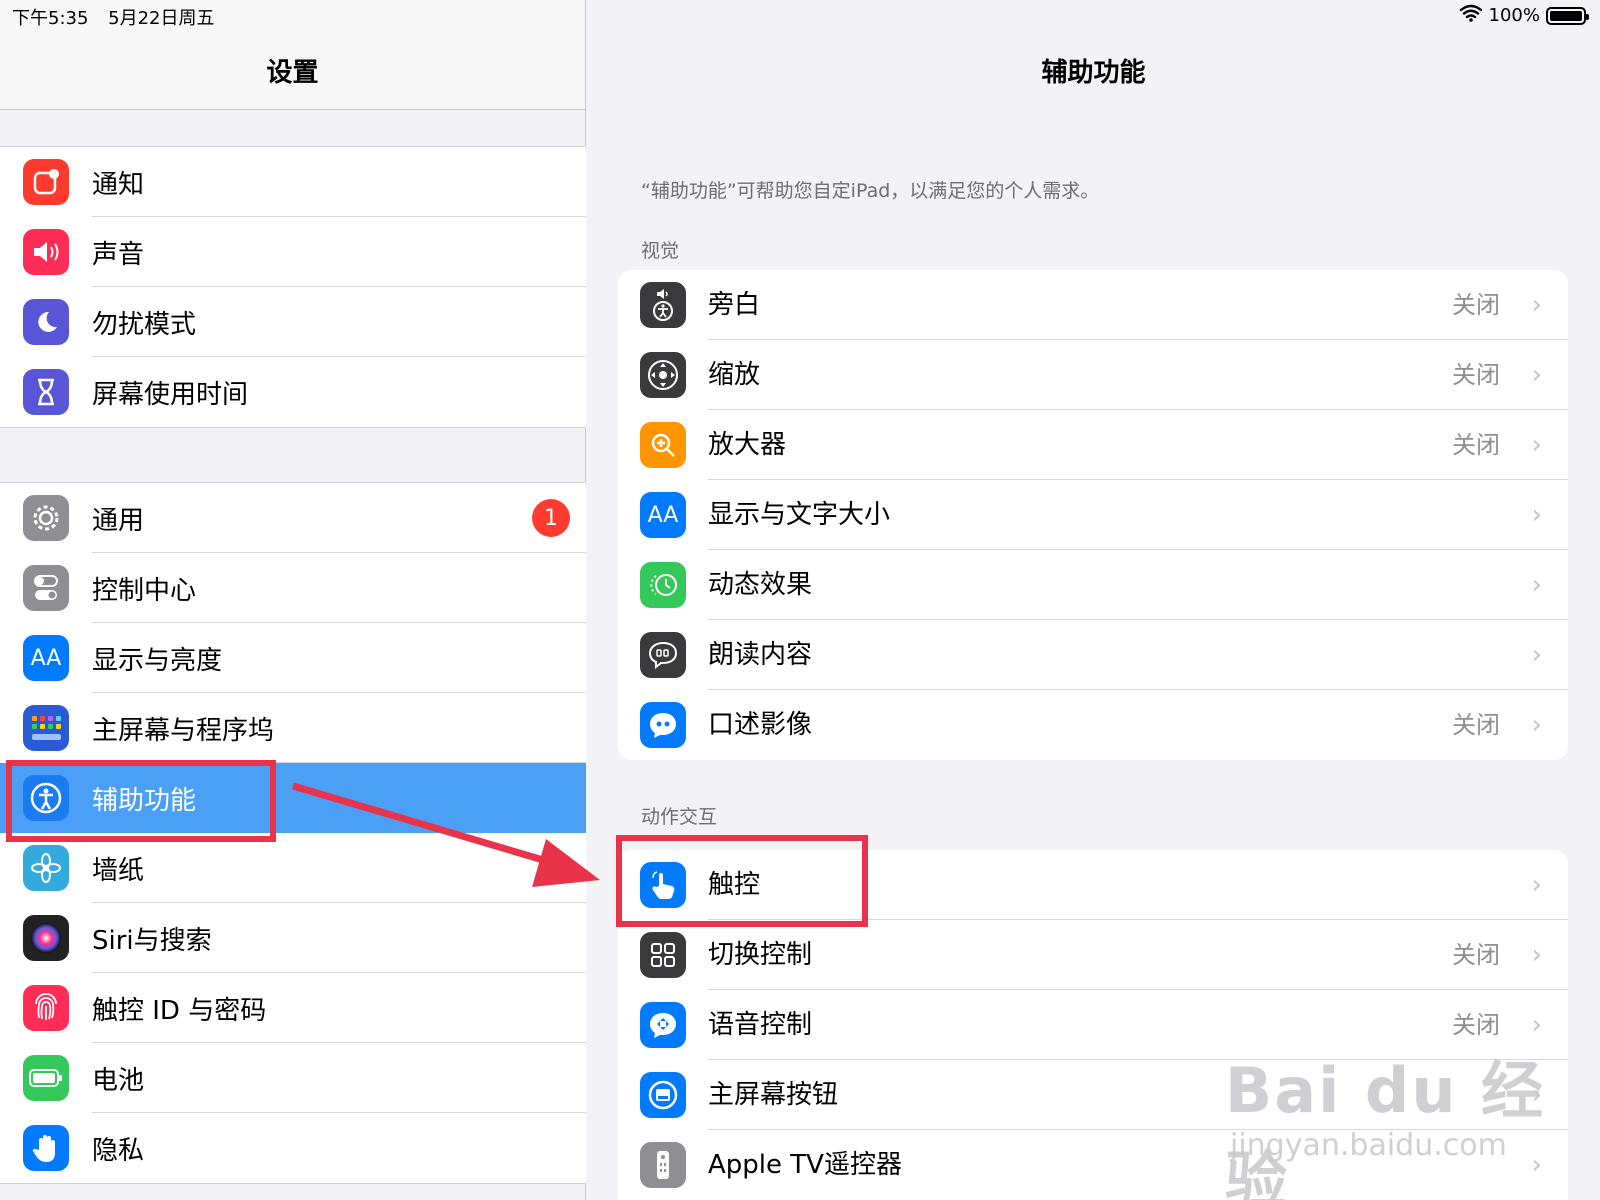 This screenshot has width=1600, height=1200. What do you see at coordinates (292, 73) in the screenshot?
I see `sidebar-title: 设置` at bounding box center [292, 73].